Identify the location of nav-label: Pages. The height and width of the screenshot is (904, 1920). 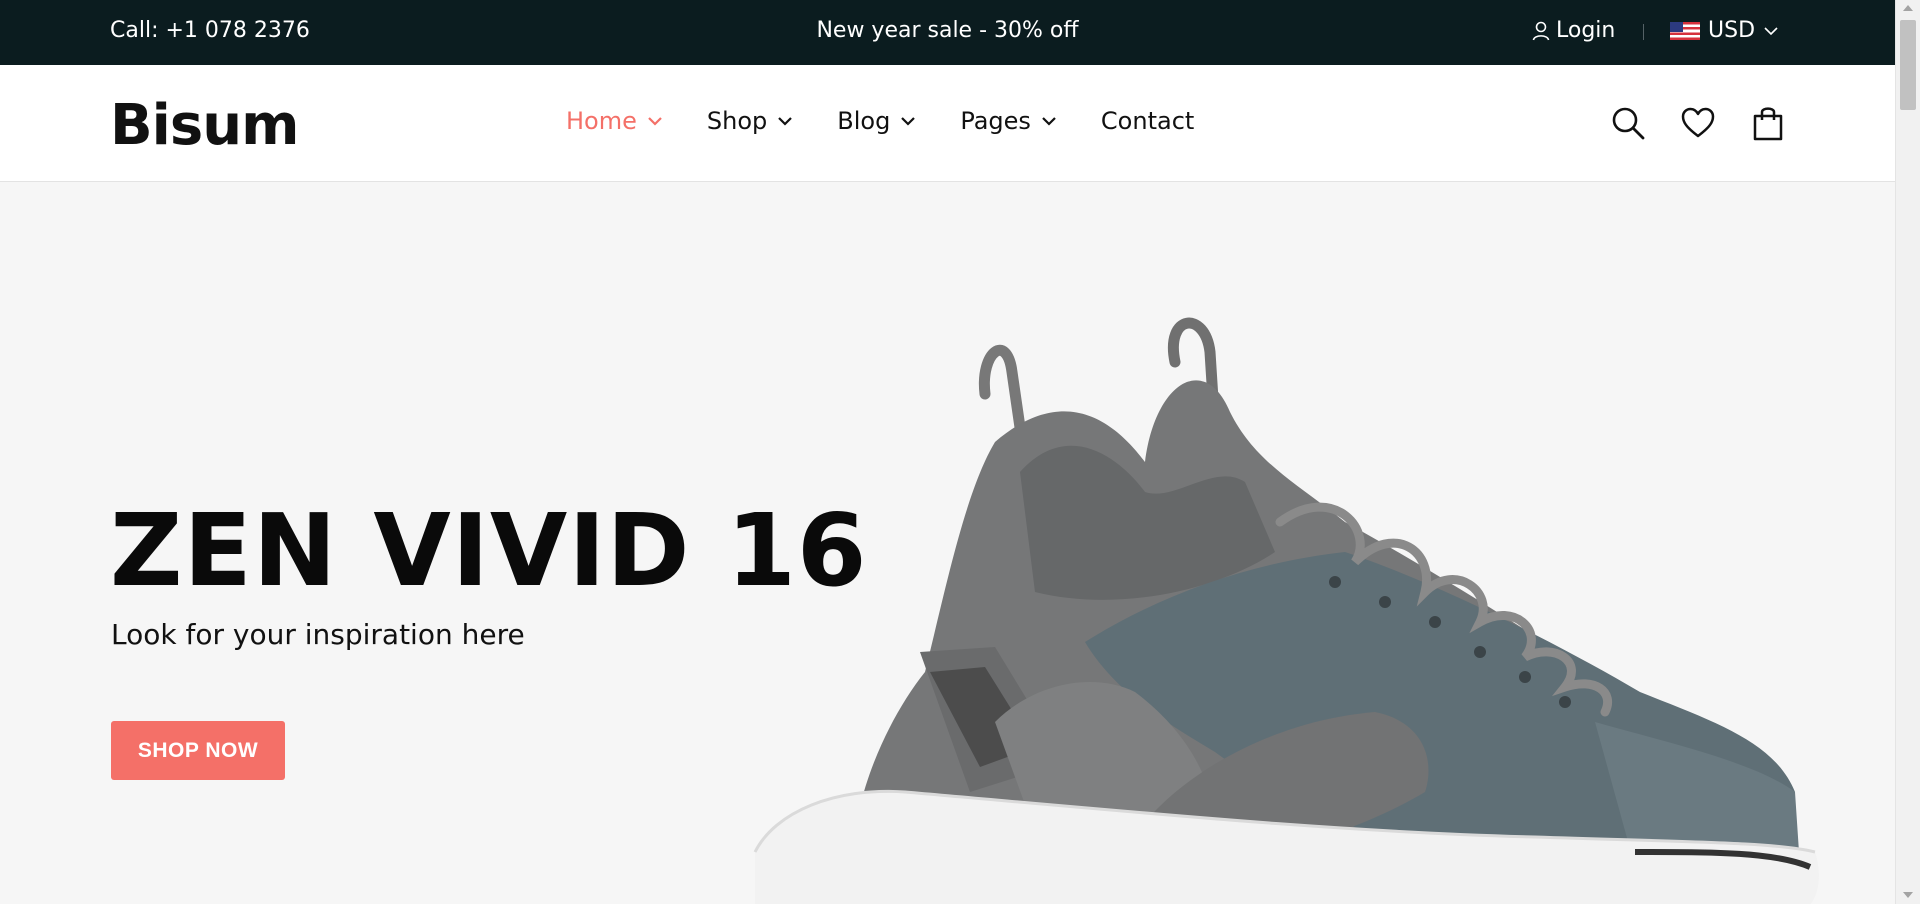
(995, 121).